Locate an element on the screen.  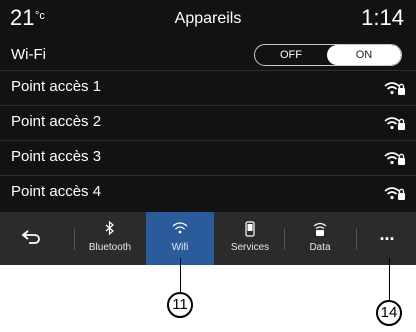
wifi-icon is located at coordinates (180, 228).